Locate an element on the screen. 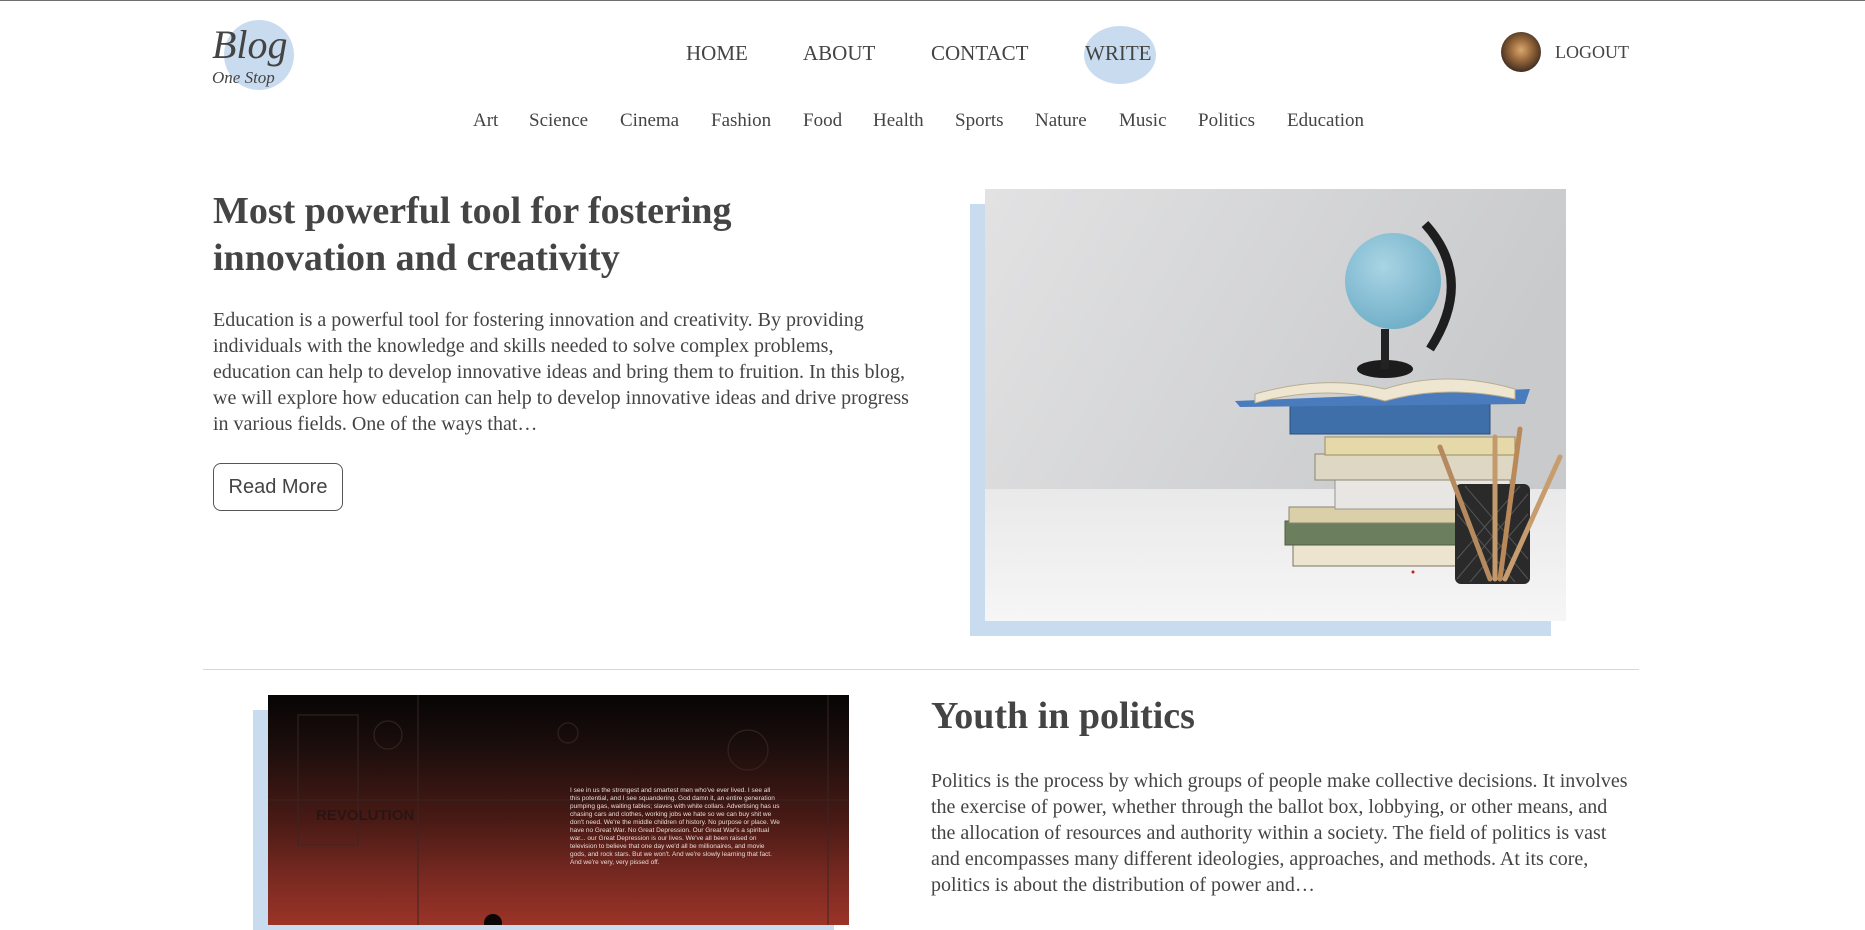 The width and height of the screenshot is (1865, 930). category-food: Food is located at coordinates (822, 121).